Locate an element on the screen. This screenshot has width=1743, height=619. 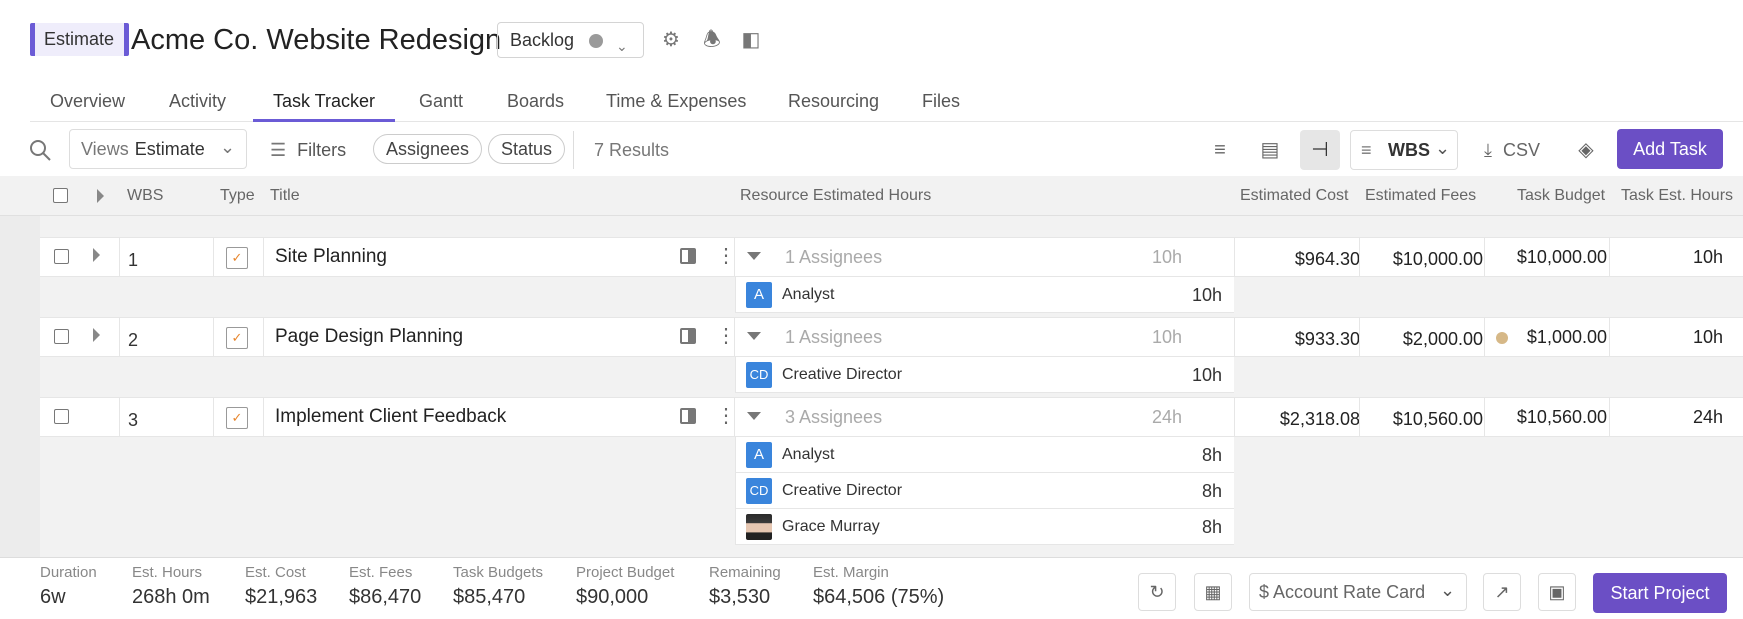
hierarchy-view-icon: ⊣ is located at coordinates (1320, 150).